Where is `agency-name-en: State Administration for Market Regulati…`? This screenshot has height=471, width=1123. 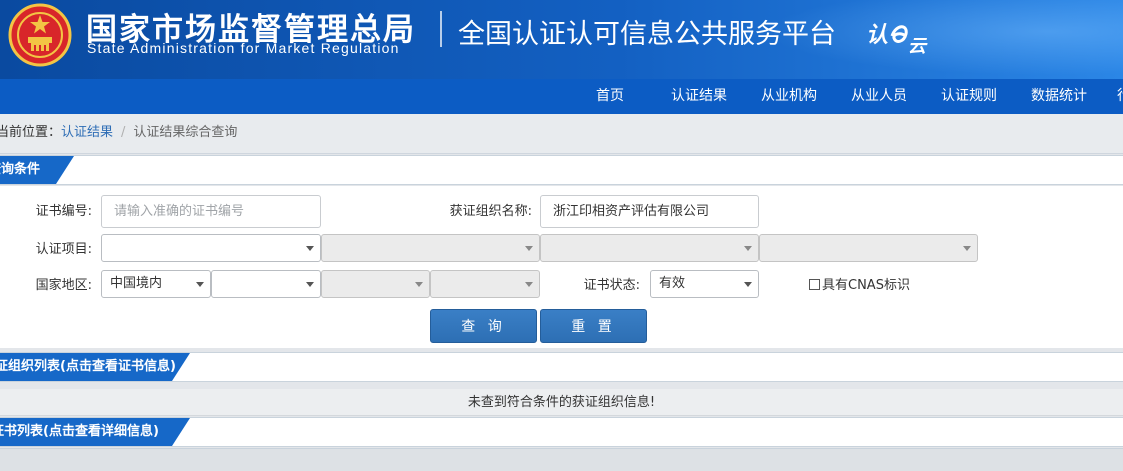 agency-name-en: State Administration for Market Regulati… is located at coordinates (243, 48).